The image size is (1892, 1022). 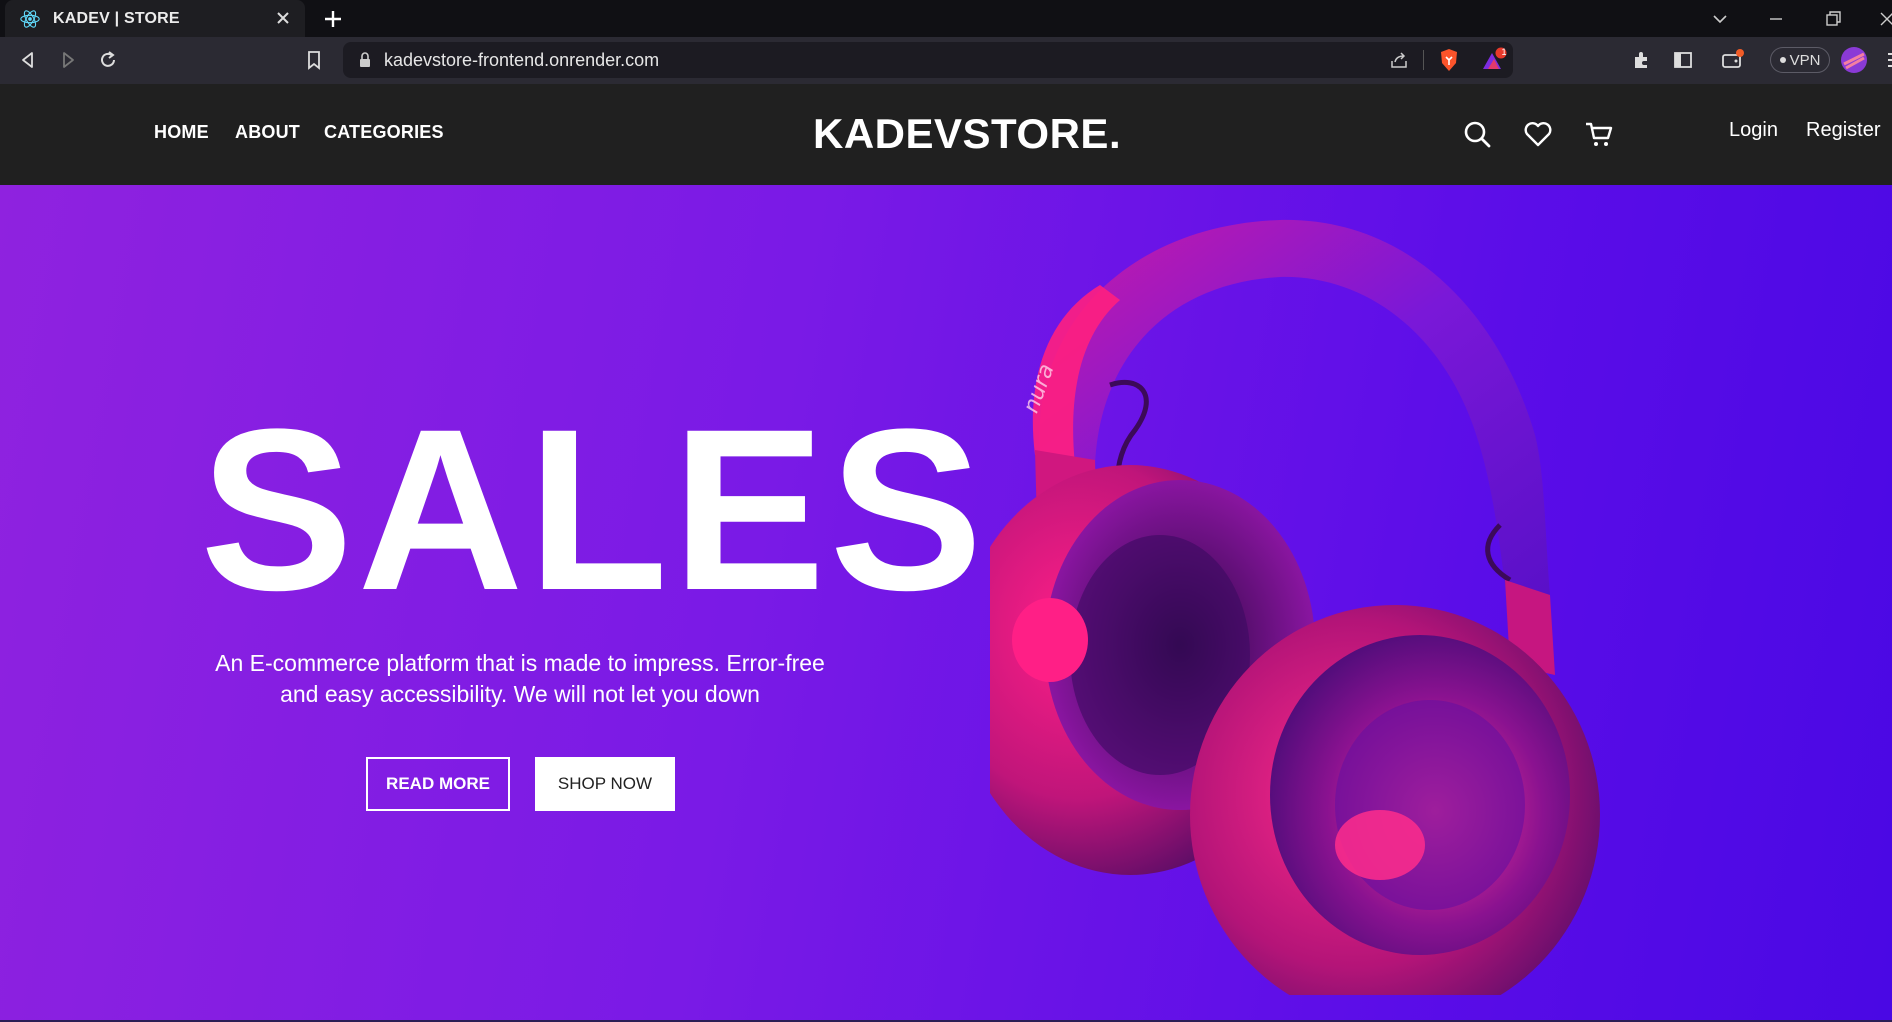 What do you see at coordinates (108, 60) in the screenshot?
I see `reload-icon` at bounding box center [108, 60].